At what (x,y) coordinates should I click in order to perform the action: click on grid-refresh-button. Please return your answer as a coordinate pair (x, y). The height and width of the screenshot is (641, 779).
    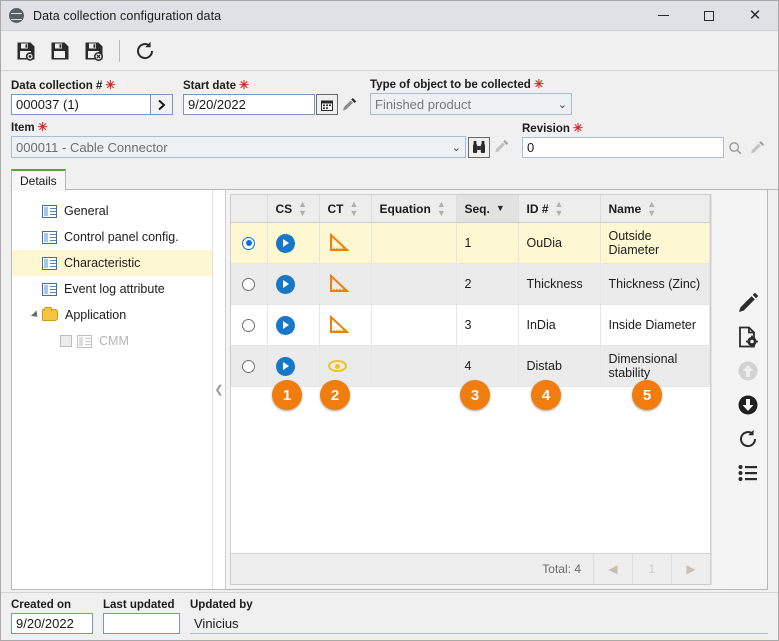
    Looking at the image, I should click on (748, 439).